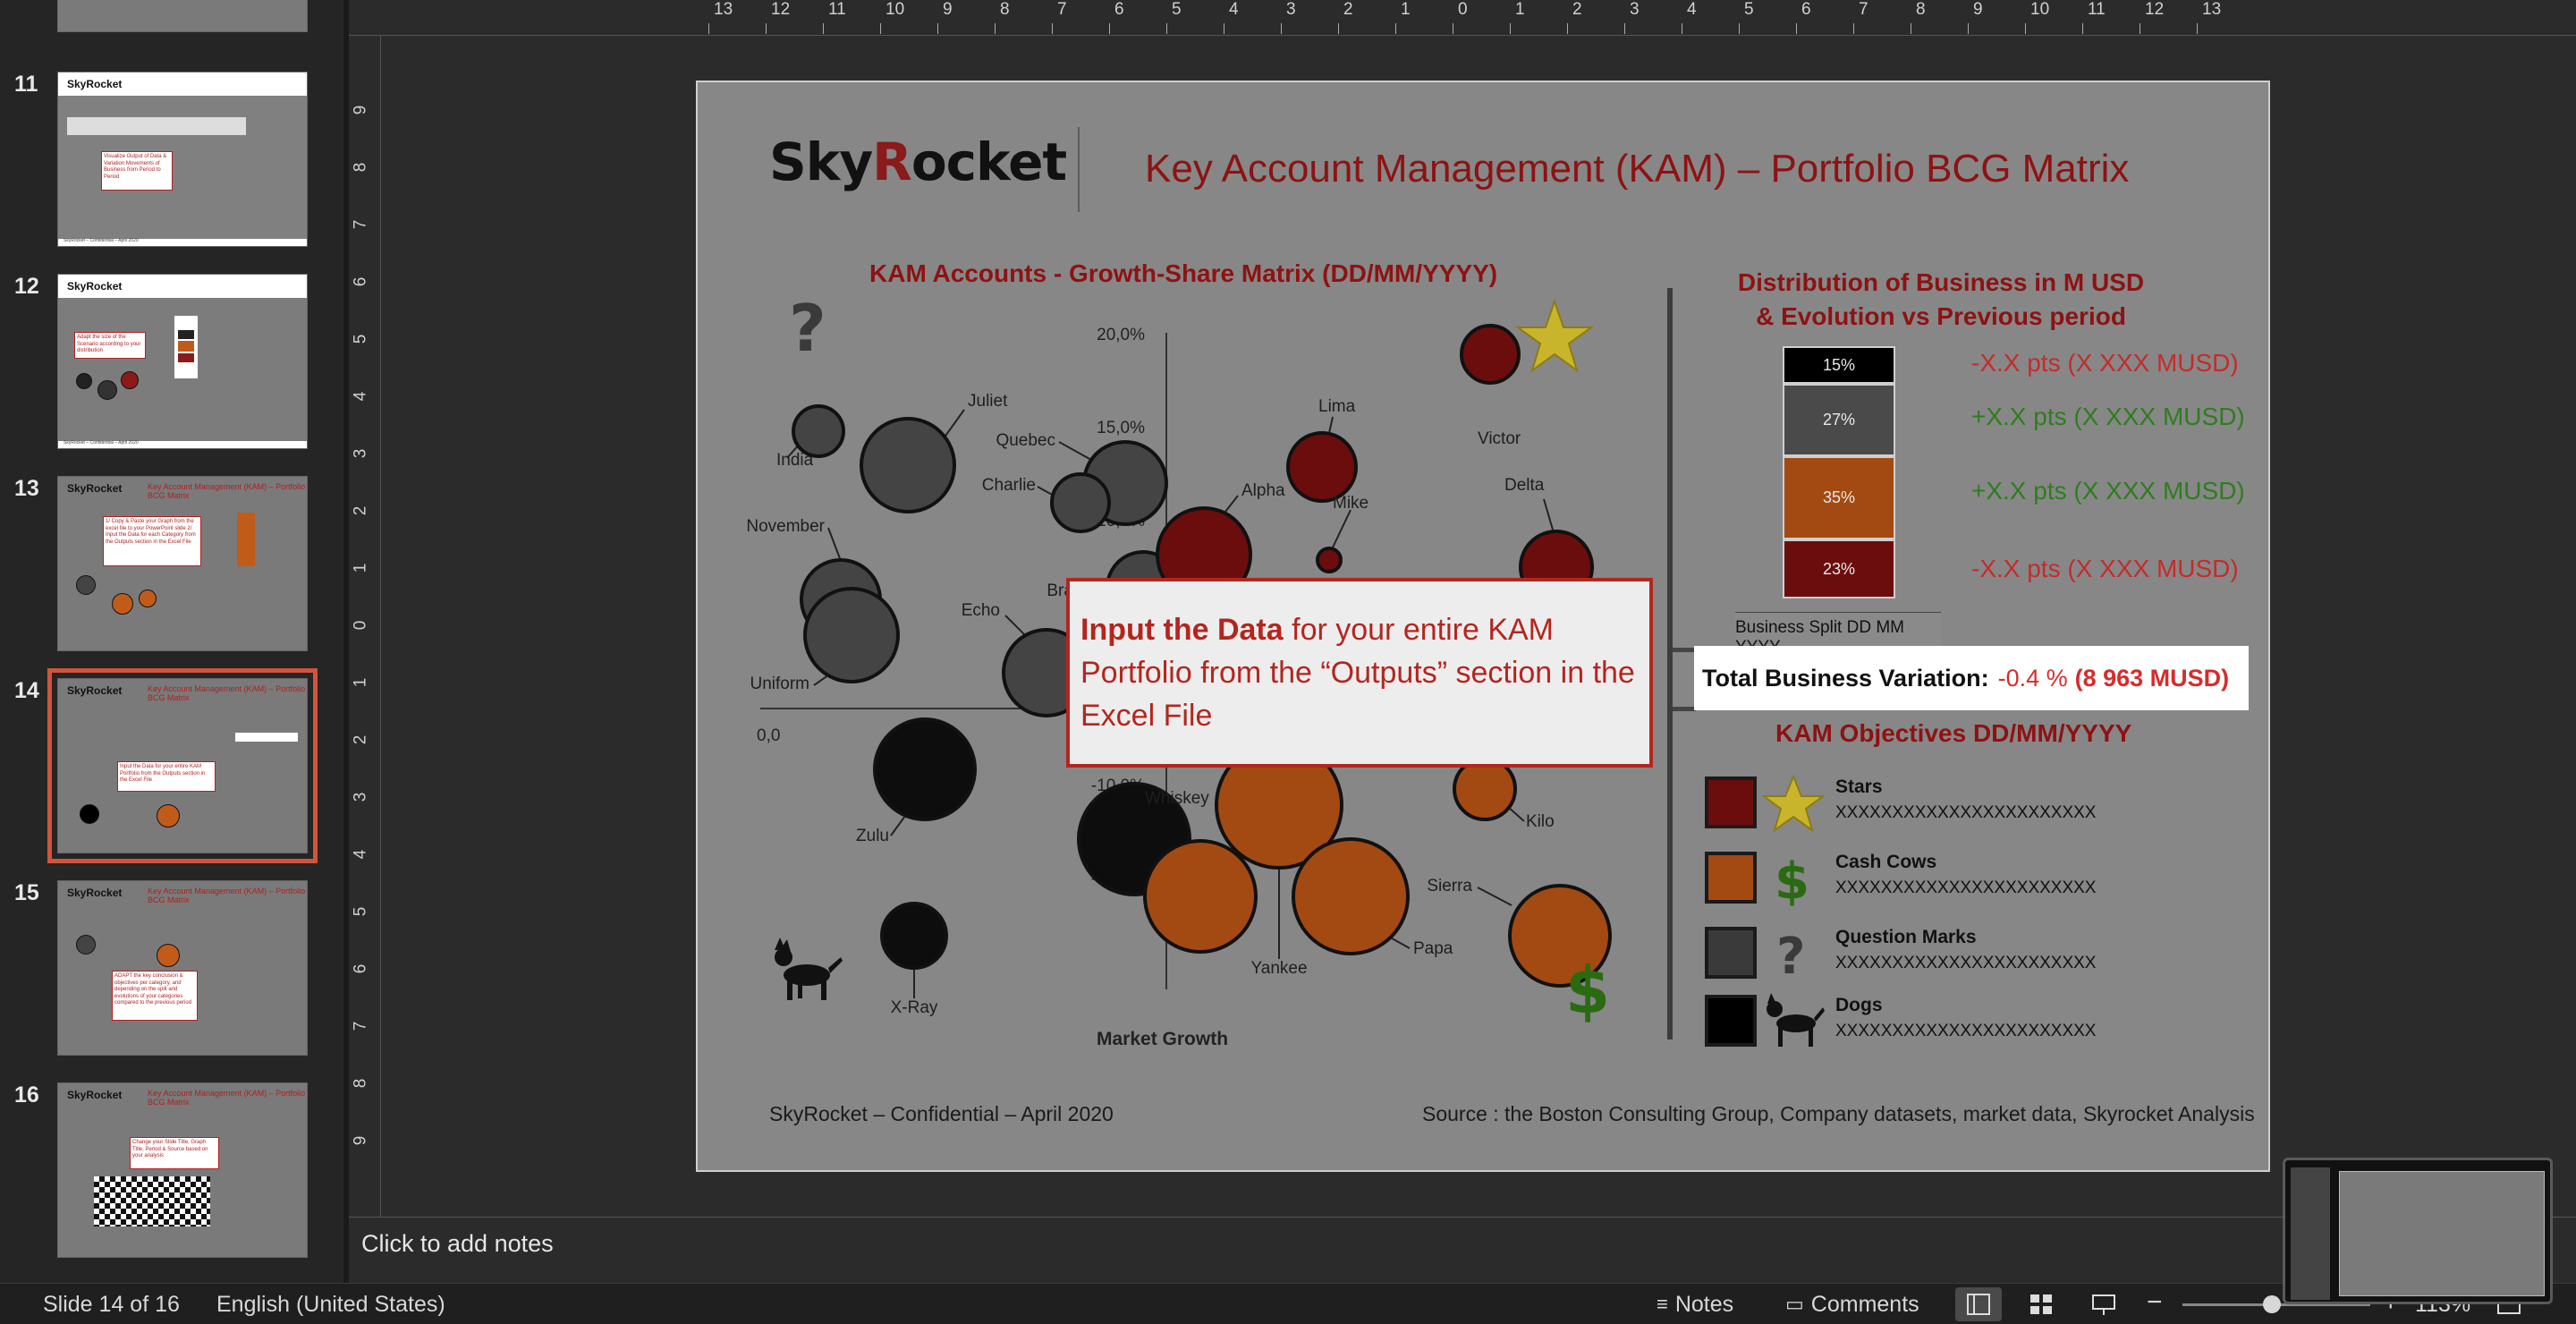 The height and width of the screenshot is (1324, 2576). I want to click on zoom-out-icon: −, so click(2155, 1302).